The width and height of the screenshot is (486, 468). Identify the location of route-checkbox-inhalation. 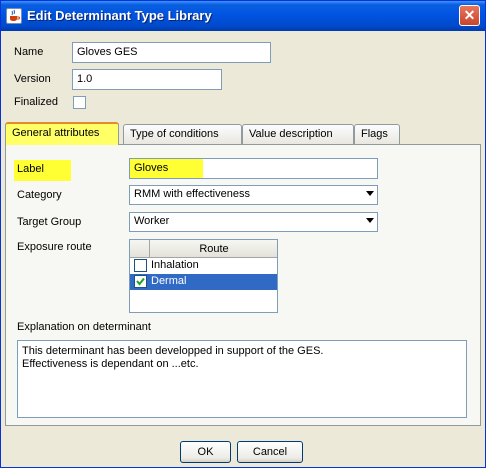
(140, 265).